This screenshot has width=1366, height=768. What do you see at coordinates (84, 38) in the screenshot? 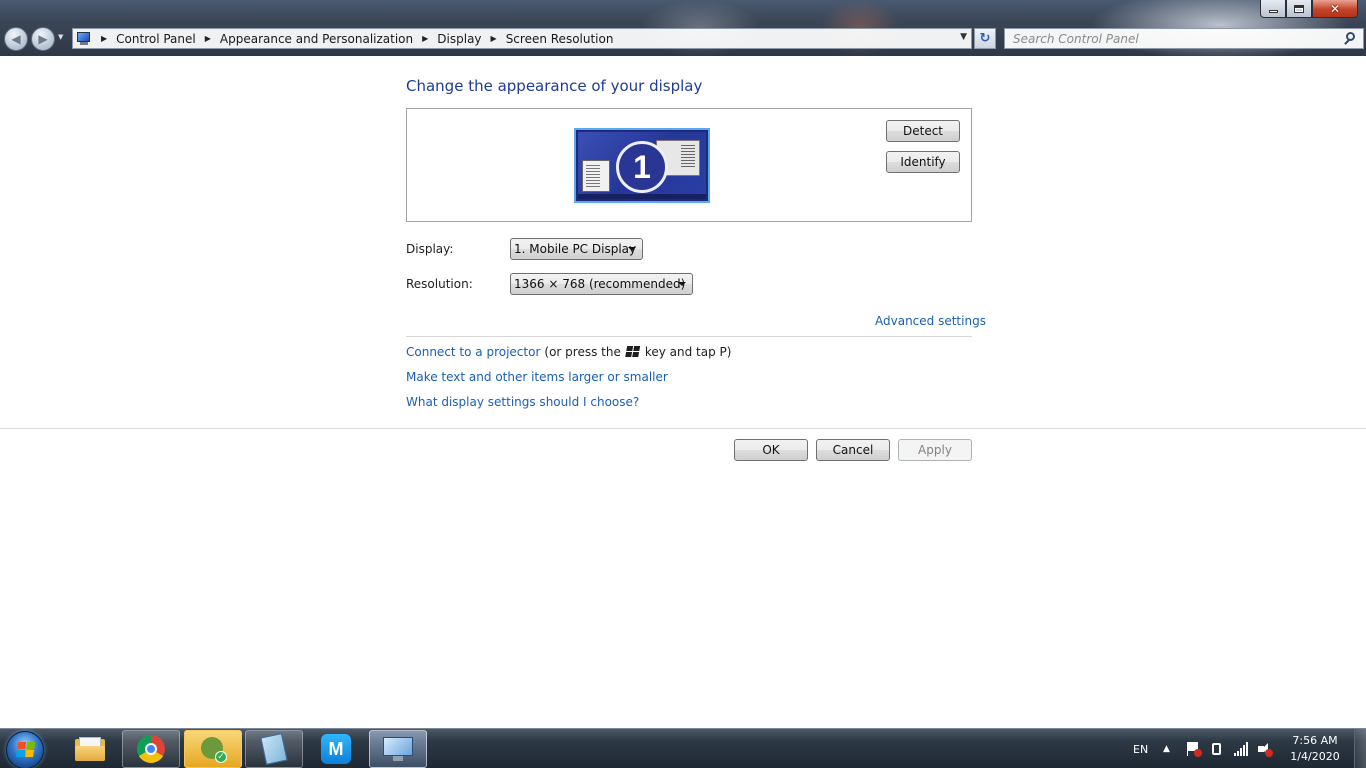
I see `control-panel-icon` at bounding box center [84, 38].